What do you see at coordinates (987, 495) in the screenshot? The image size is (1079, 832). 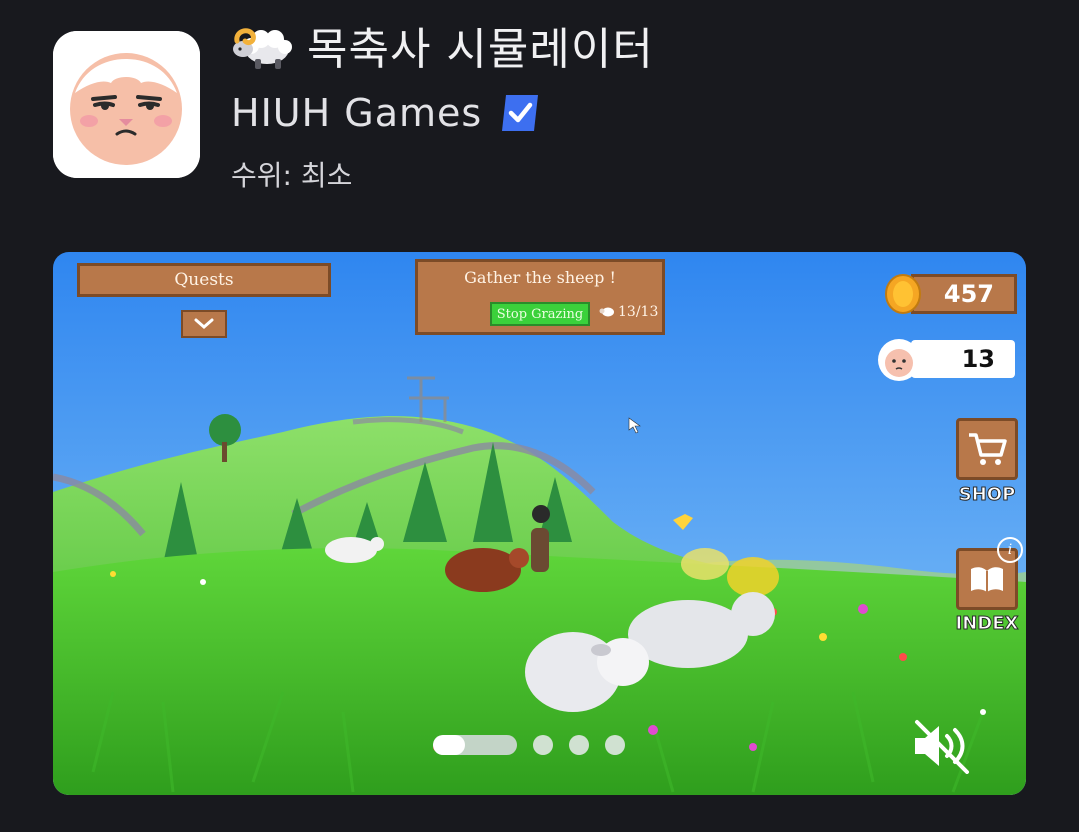 I see `shop-label: SHOP` at bounding box center [987, 495].